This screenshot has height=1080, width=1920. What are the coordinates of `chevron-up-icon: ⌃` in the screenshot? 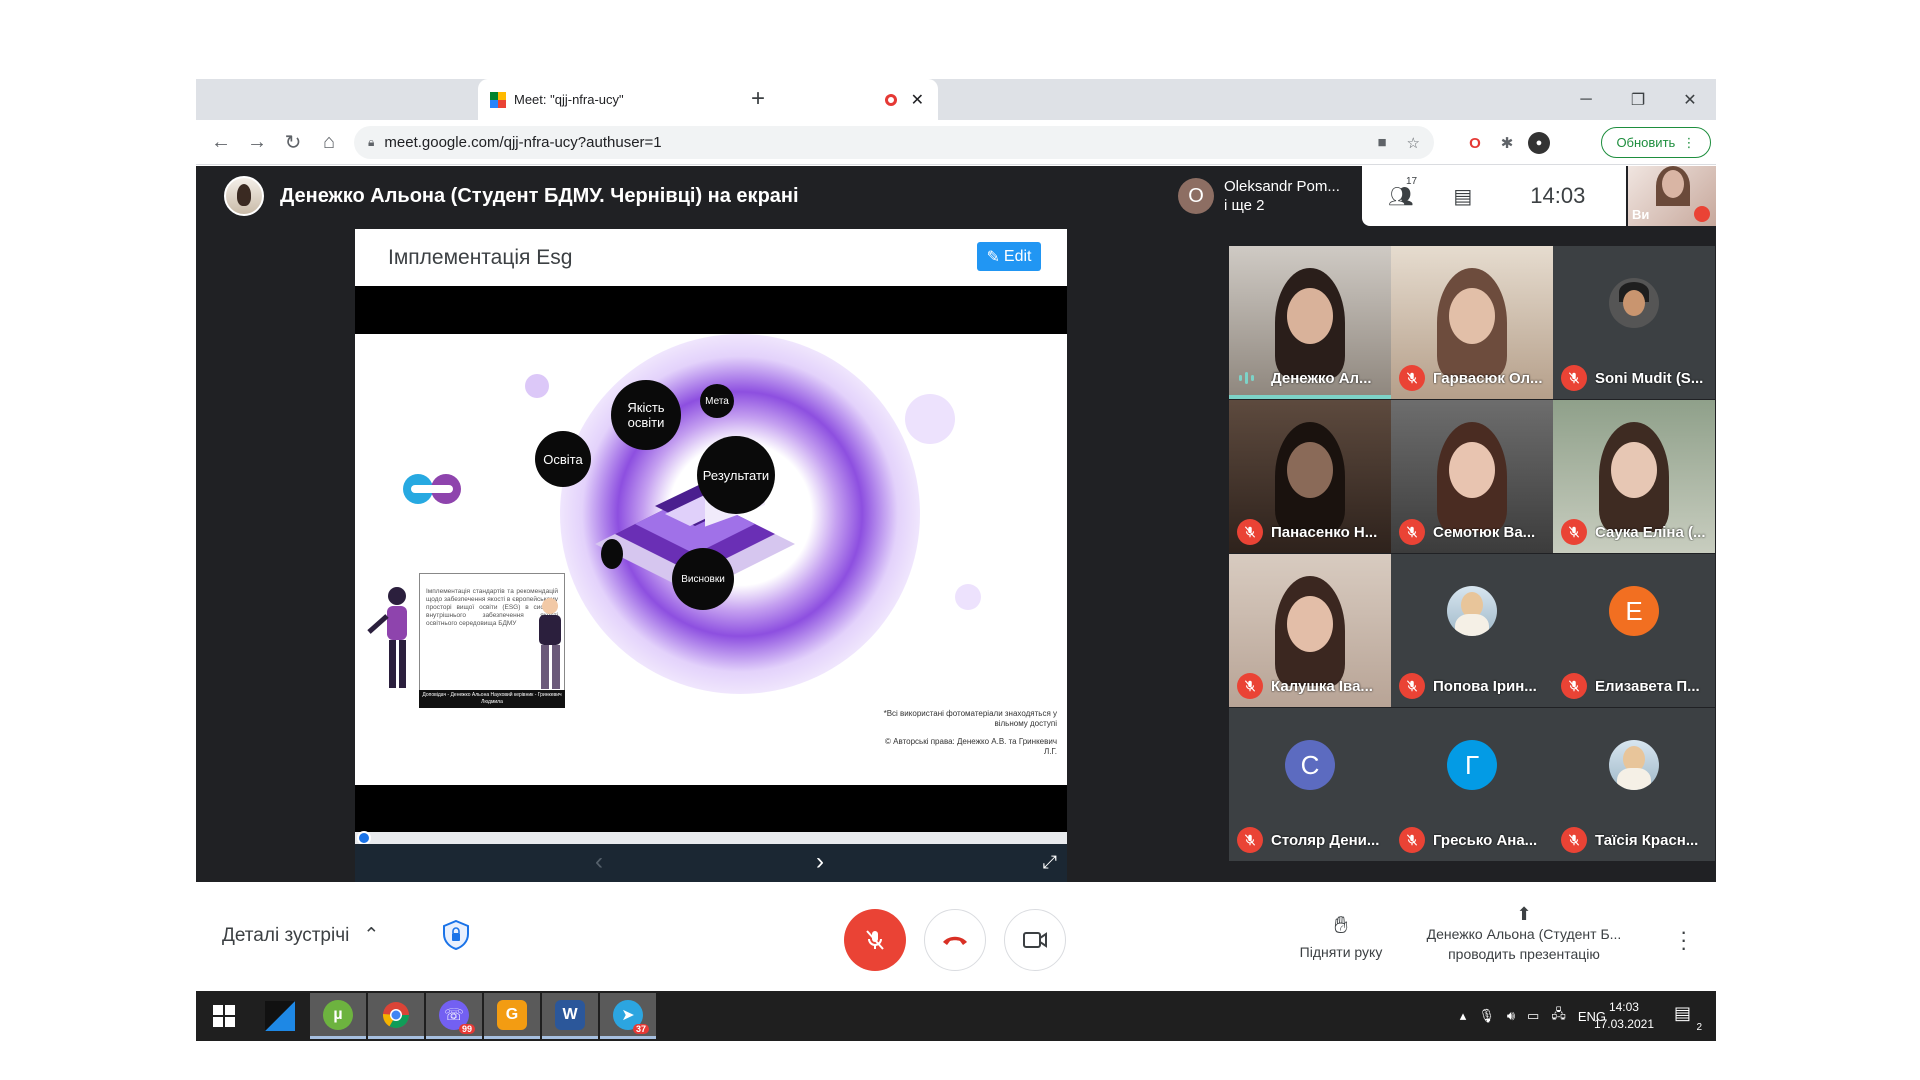 It's located at (371, 935).